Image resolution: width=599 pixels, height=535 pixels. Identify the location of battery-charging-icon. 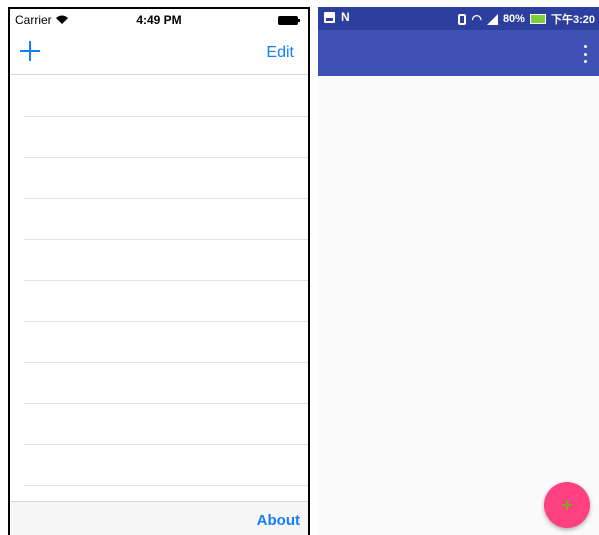
(537, 19).